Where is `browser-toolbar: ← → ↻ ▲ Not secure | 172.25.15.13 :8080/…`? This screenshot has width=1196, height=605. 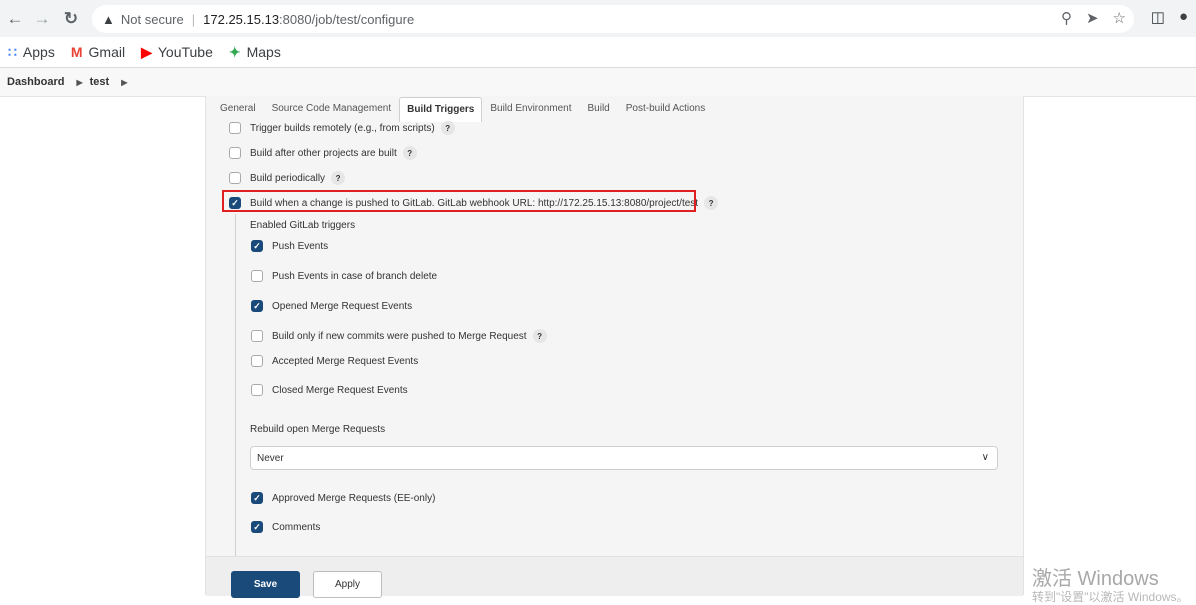 browser-toolbar: ← → ↻ ▲ Not secure | 172.25.15.13 :8080/… is located at coordinates (598, 18).